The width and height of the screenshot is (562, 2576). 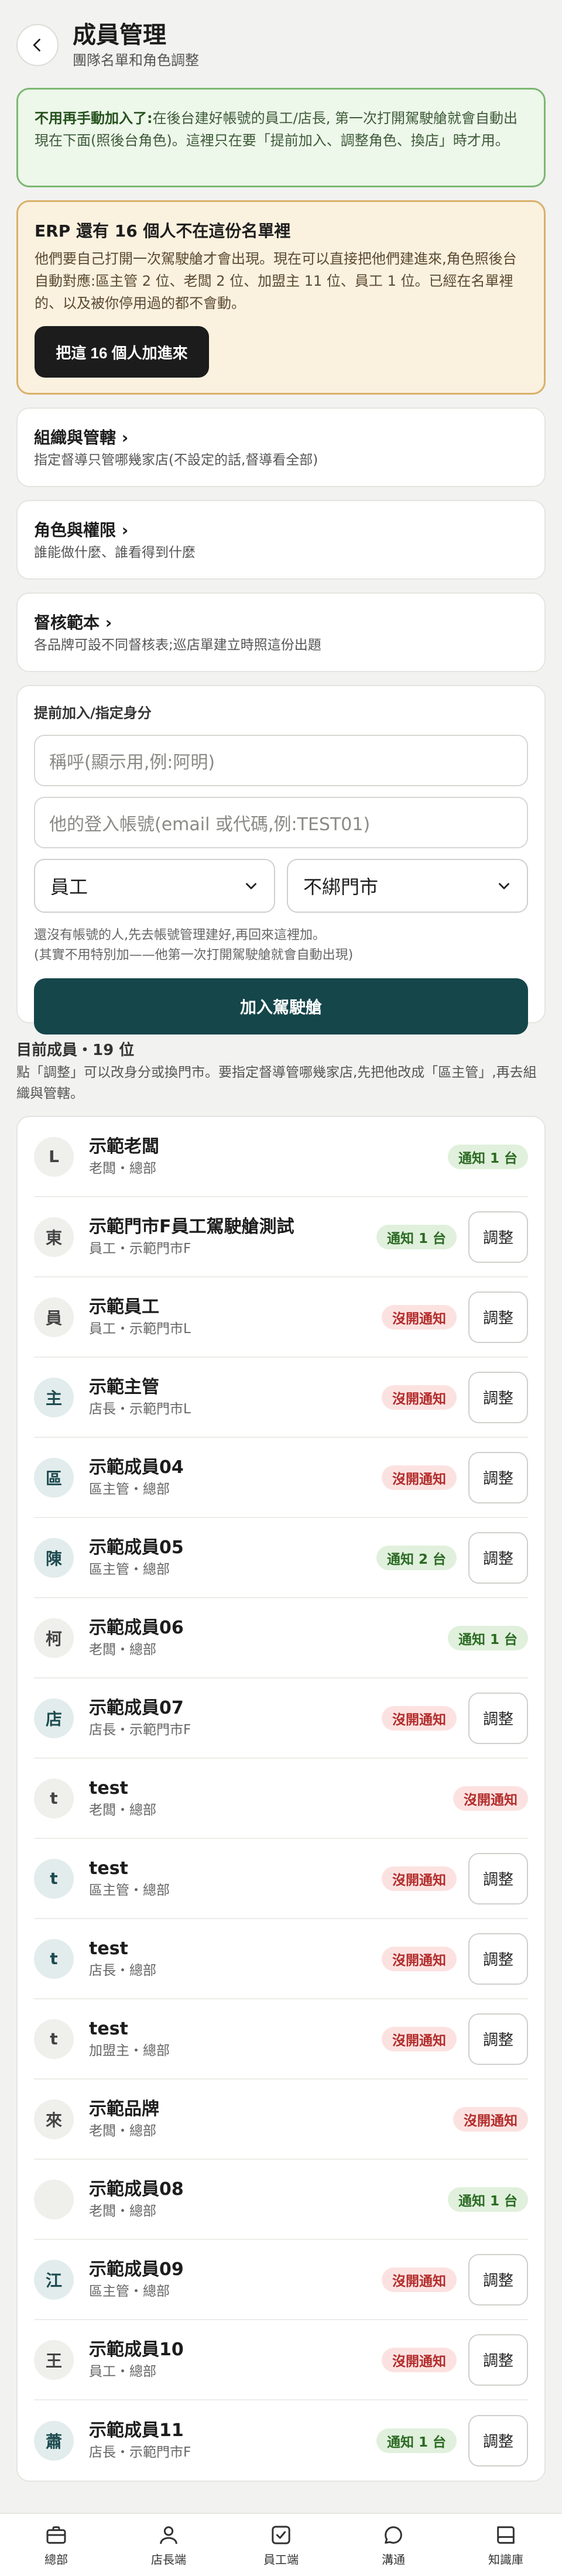 I want to click on member-name: 示範成員06, so click(x=136, y=1627).